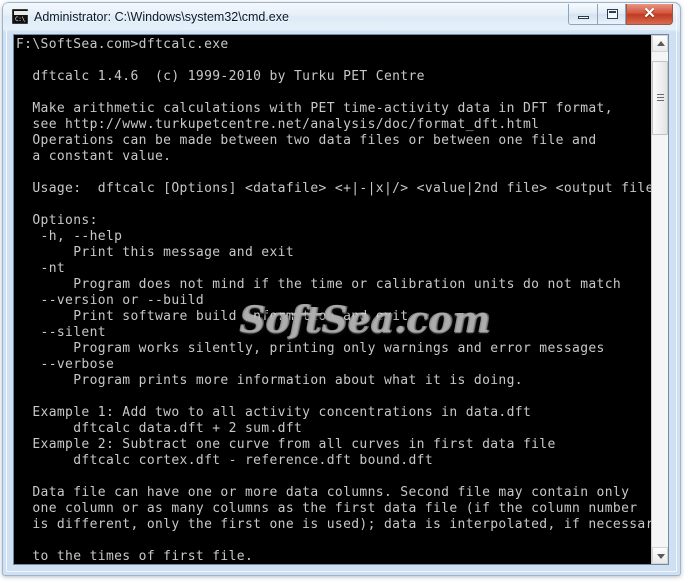 This screenshot has width=691, height=583. I want to click on console-line: --version or --build, so click(110, 300).